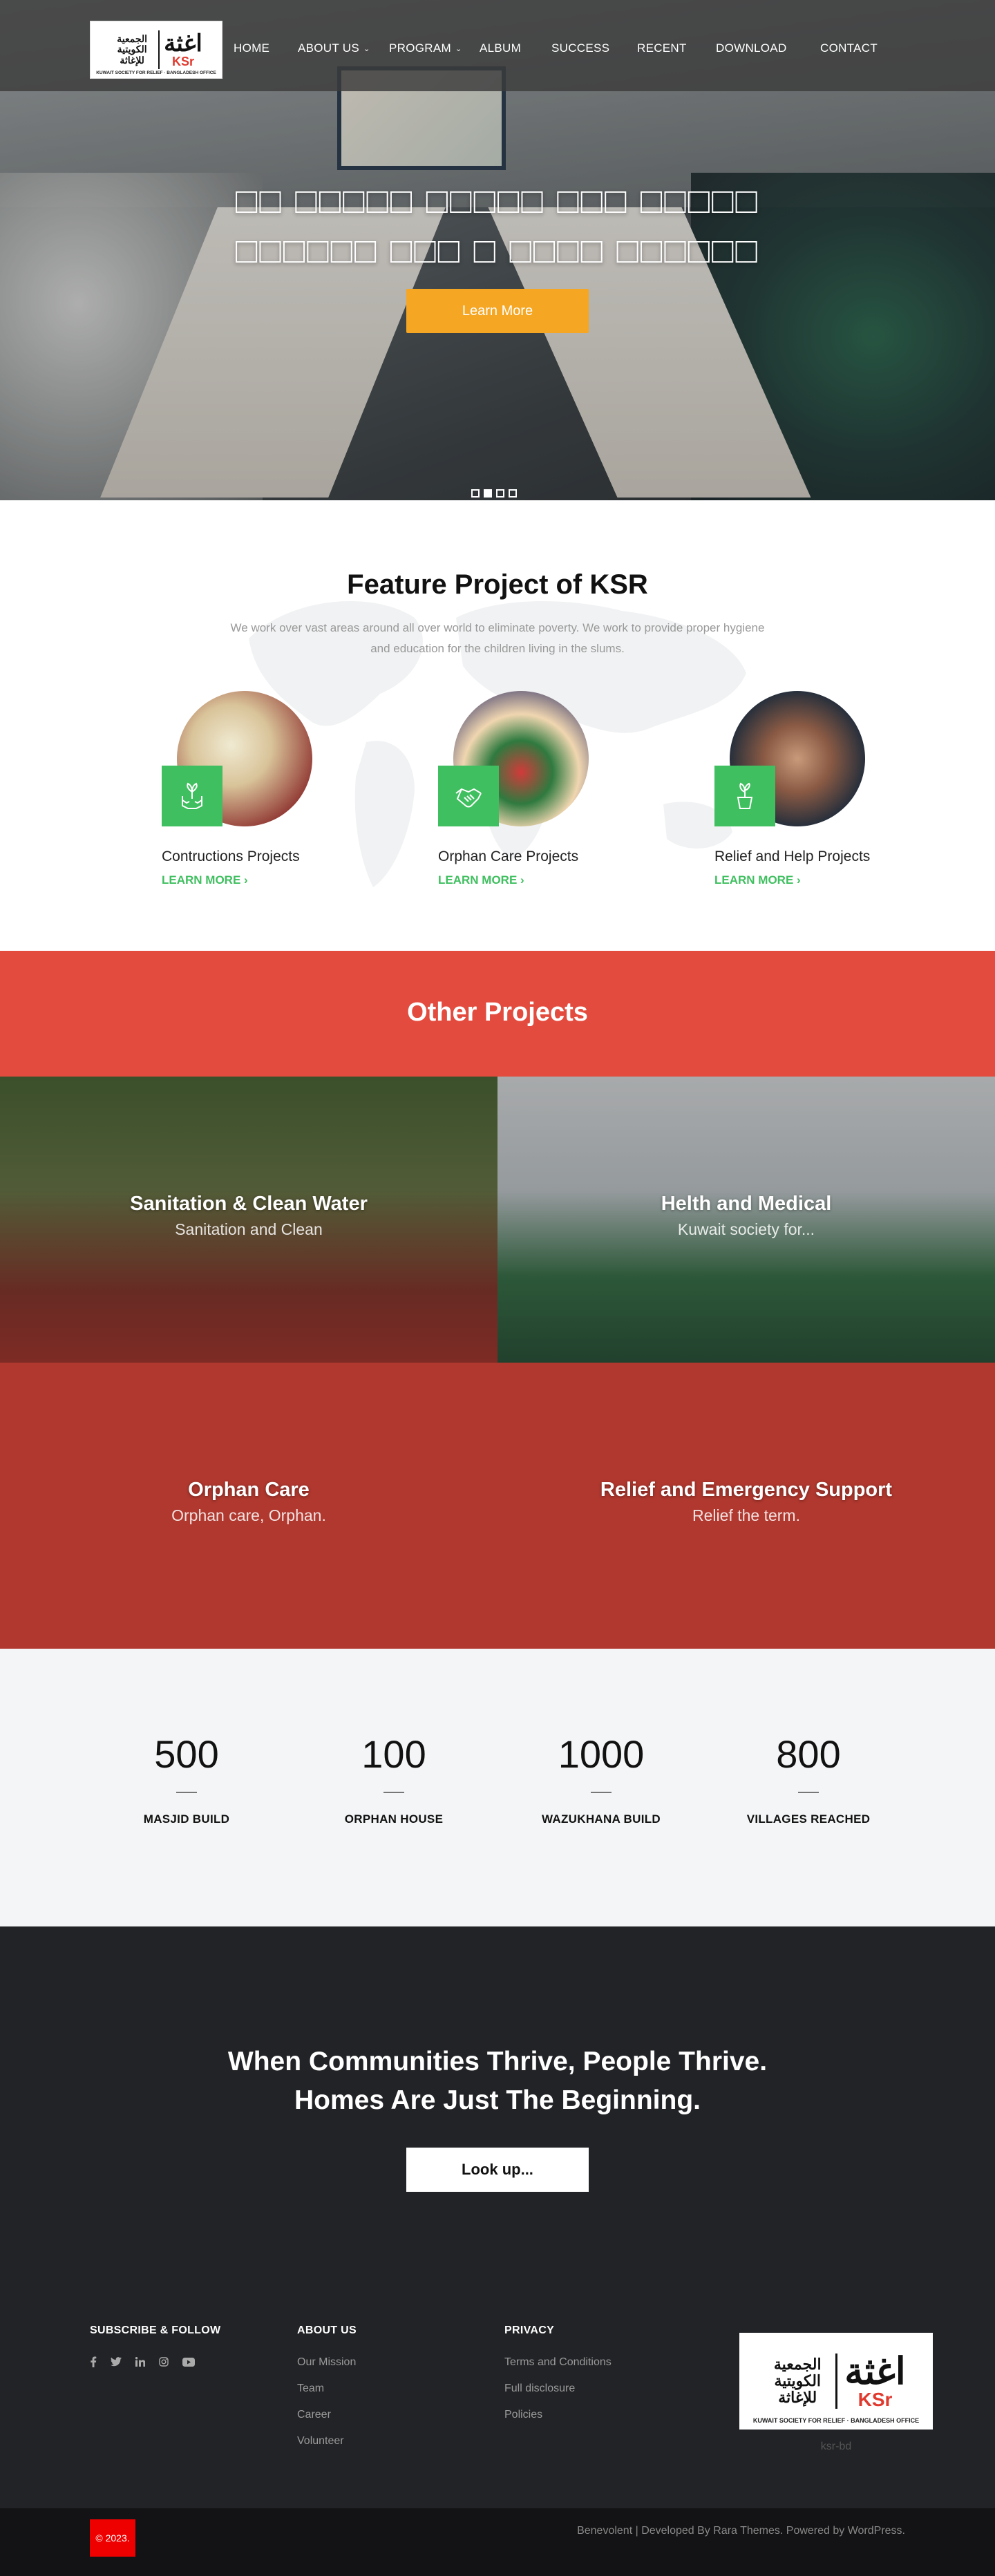 This screenshot has width=995, height=2576. Describe the element at coordinates (251, 48) in the screenshot. I see `nav-home: HOME` at that location.